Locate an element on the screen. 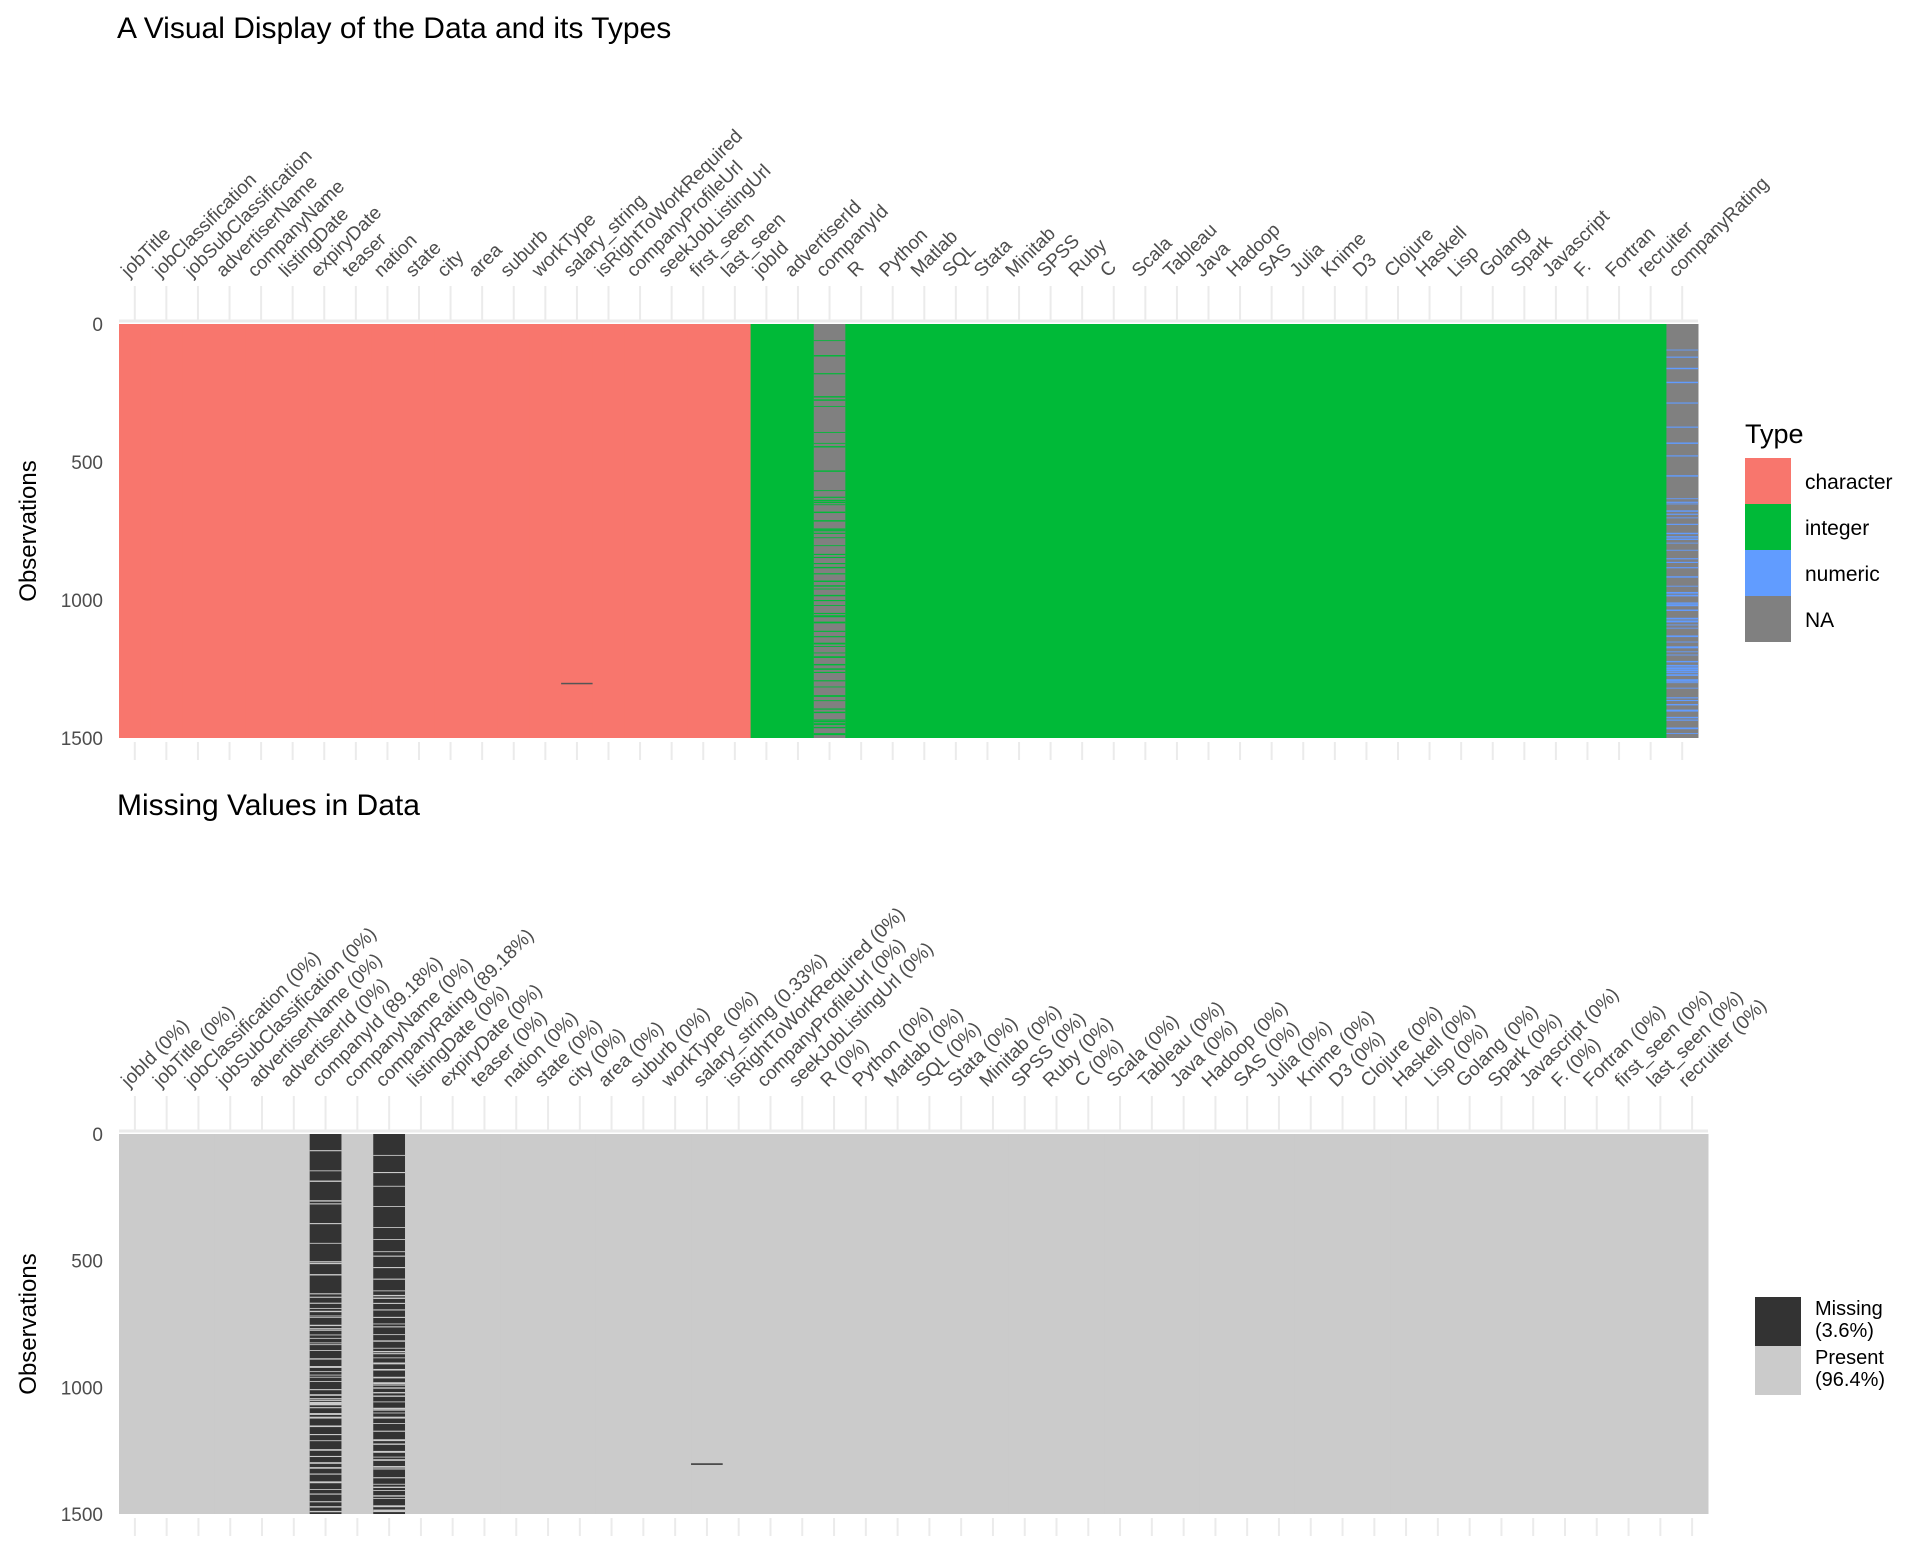  y-tick-label: 0 is located at coordinates (97, 1135).